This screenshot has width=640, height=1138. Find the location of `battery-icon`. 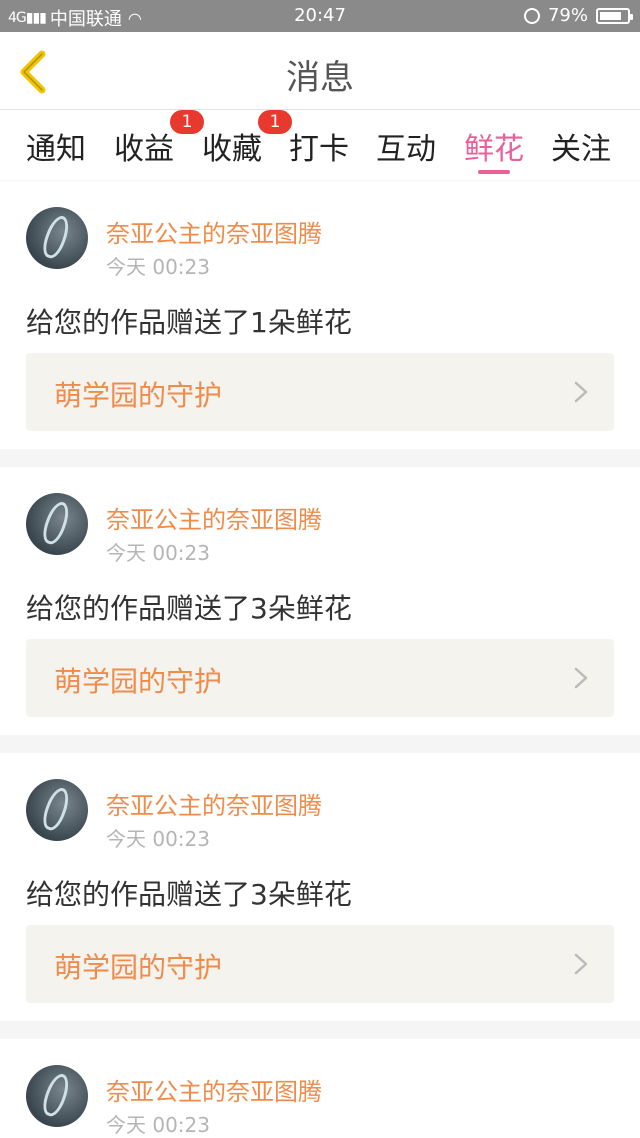

battery-icon is located at coordinates (614, 15).